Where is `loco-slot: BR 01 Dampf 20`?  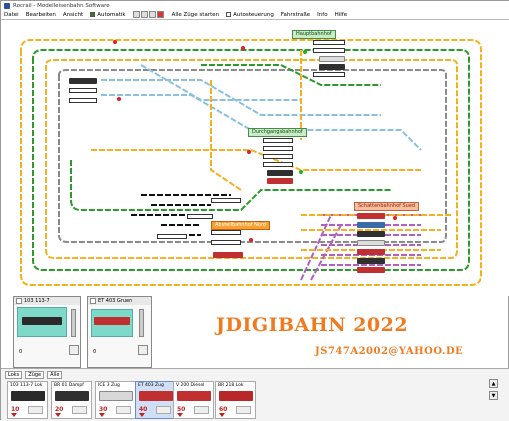
loco-slot: BR 01 Dampf 20 is located at coordinates (71, 400).